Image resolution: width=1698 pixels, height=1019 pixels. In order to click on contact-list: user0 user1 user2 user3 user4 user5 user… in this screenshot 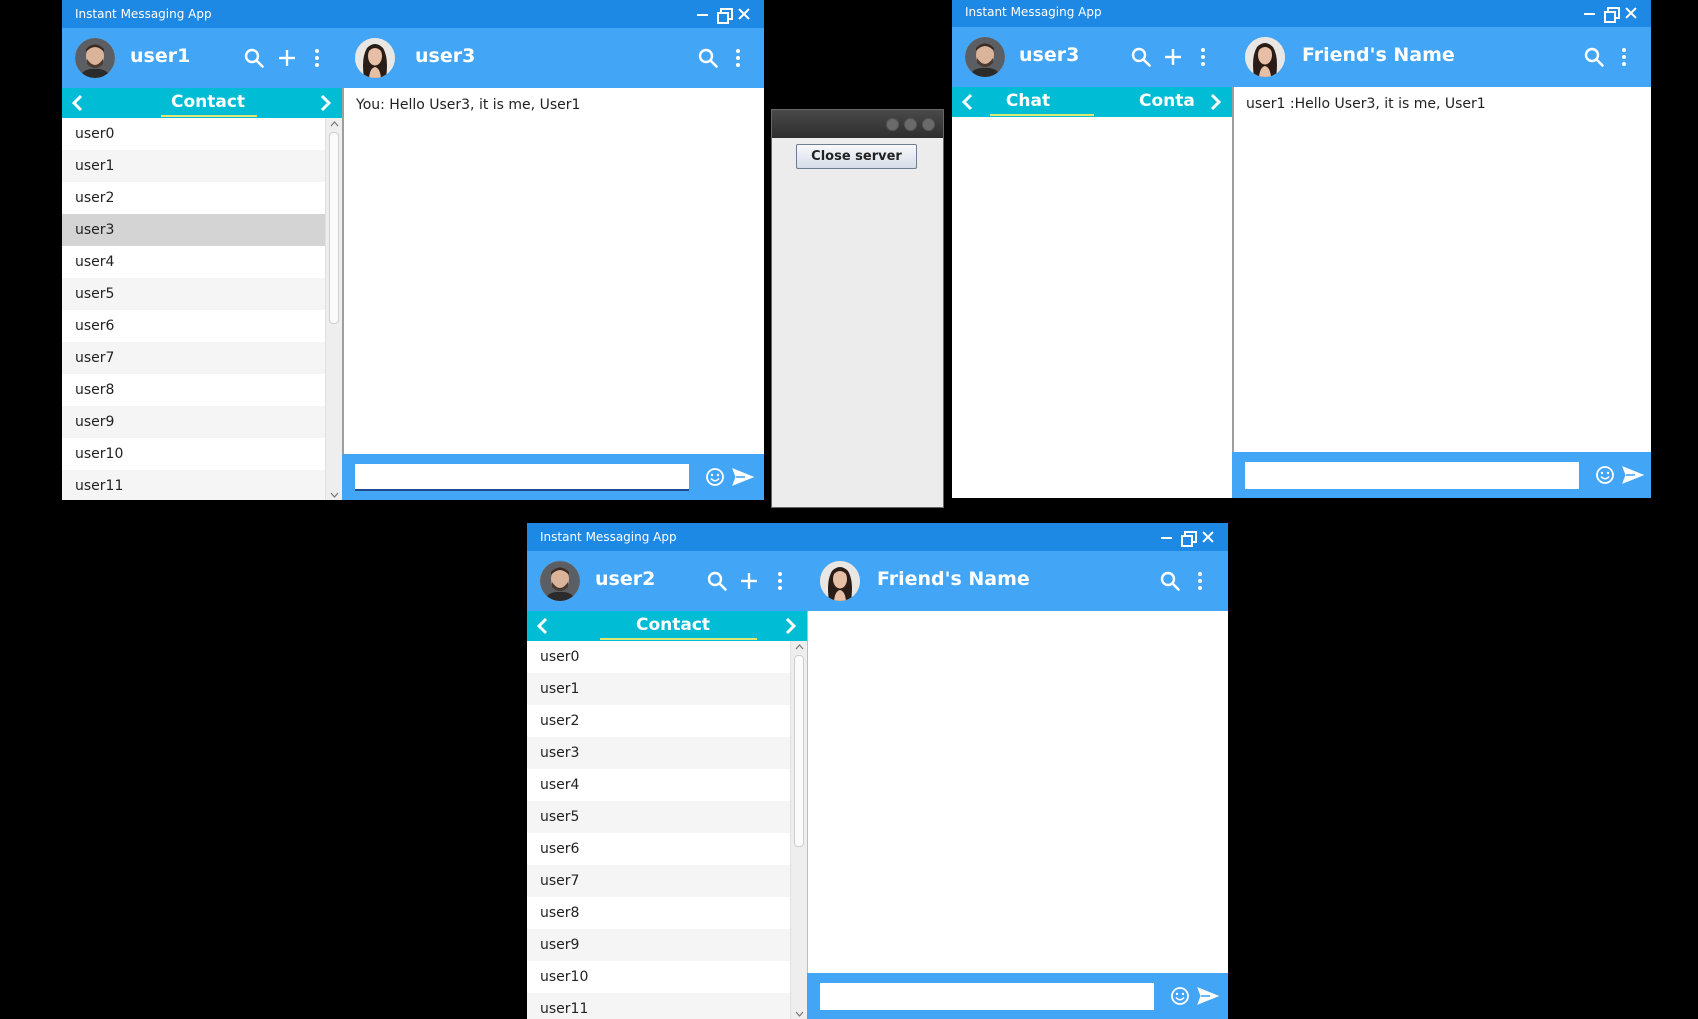, I will do `click(658, 830)`.